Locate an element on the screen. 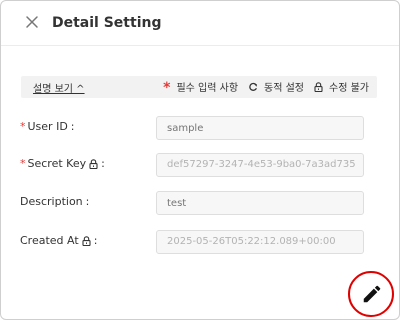 This screenshot has height=320, width=400. legend: * 필수 입력 사항 동적 설정 수정 불가 is located at coordinates (266, 87).